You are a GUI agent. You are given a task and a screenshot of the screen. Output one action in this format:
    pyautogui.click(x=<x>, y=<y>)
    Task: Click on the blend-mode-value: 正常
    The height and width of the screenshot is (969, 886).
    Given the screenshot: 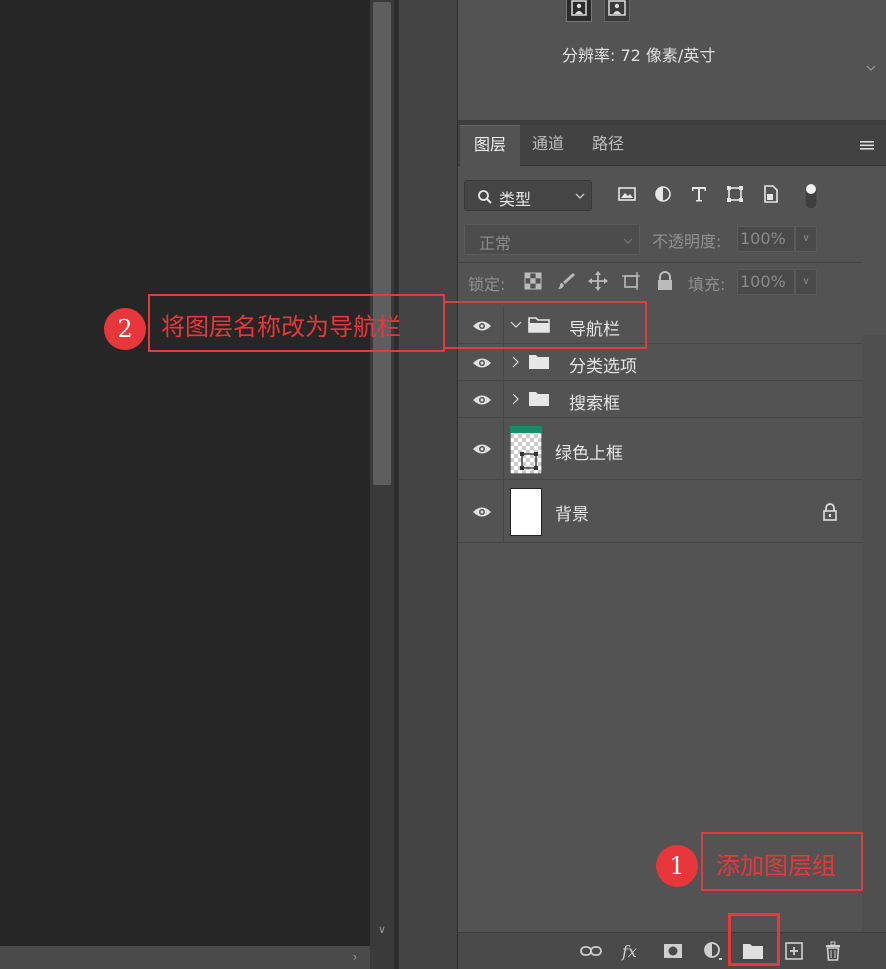 What is the action you would take?
    pyautogui.click(x=495, y=243)
    